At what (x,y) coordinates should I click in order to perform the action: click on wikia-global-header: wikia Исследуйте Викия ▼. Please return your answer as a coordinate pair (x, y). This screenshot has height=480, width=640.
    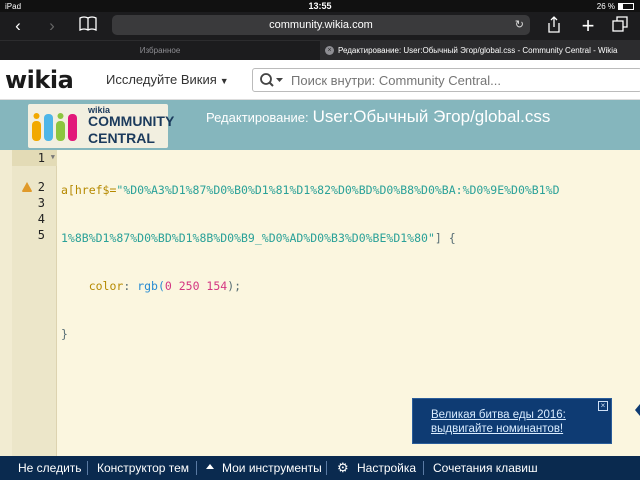
    Looking at the image, I should click on (320, 80).